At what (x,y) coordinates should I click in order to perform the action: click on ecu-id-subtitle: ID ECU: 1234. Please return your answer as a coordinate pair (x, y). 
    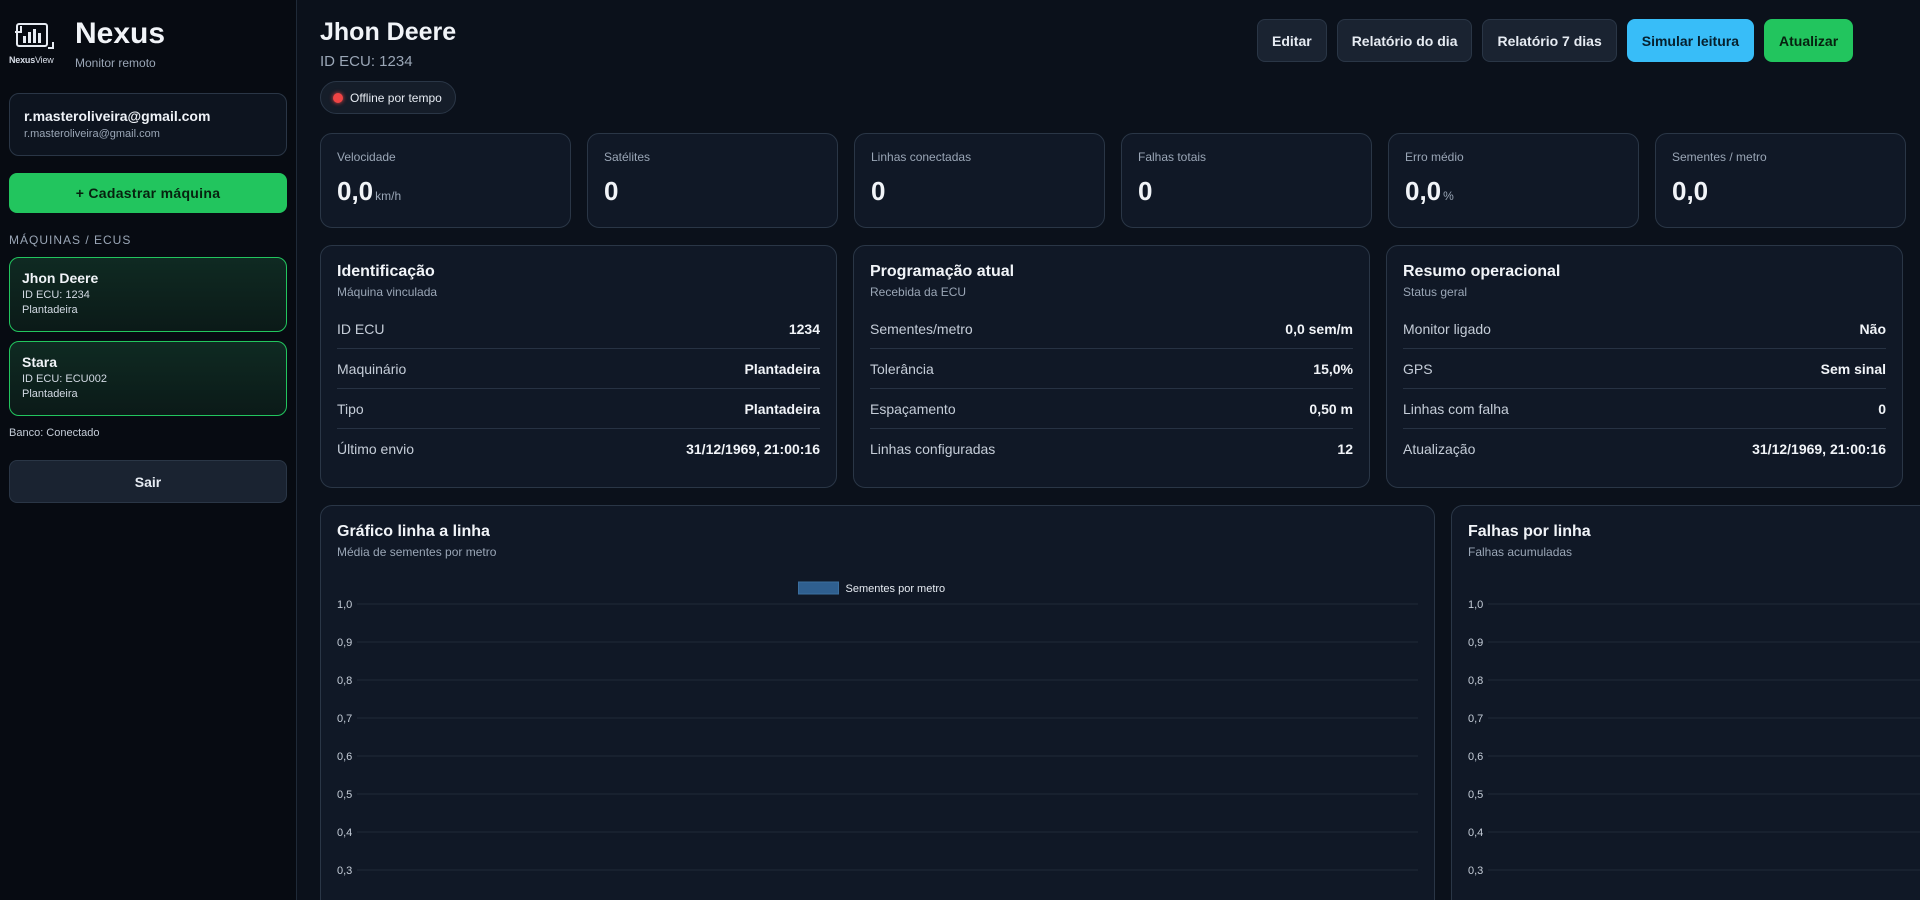
    Looking at the image, I should click on (366, 61).